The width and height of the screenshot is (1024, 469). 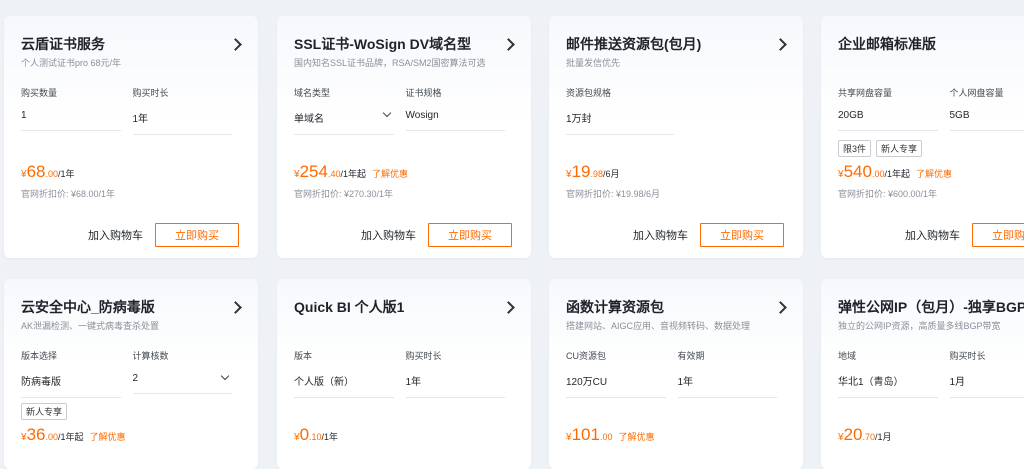 What do you see at coordinates (183, 383) in the screenshot?
I see `cores-select: 2` at bounding box center [183, 383].